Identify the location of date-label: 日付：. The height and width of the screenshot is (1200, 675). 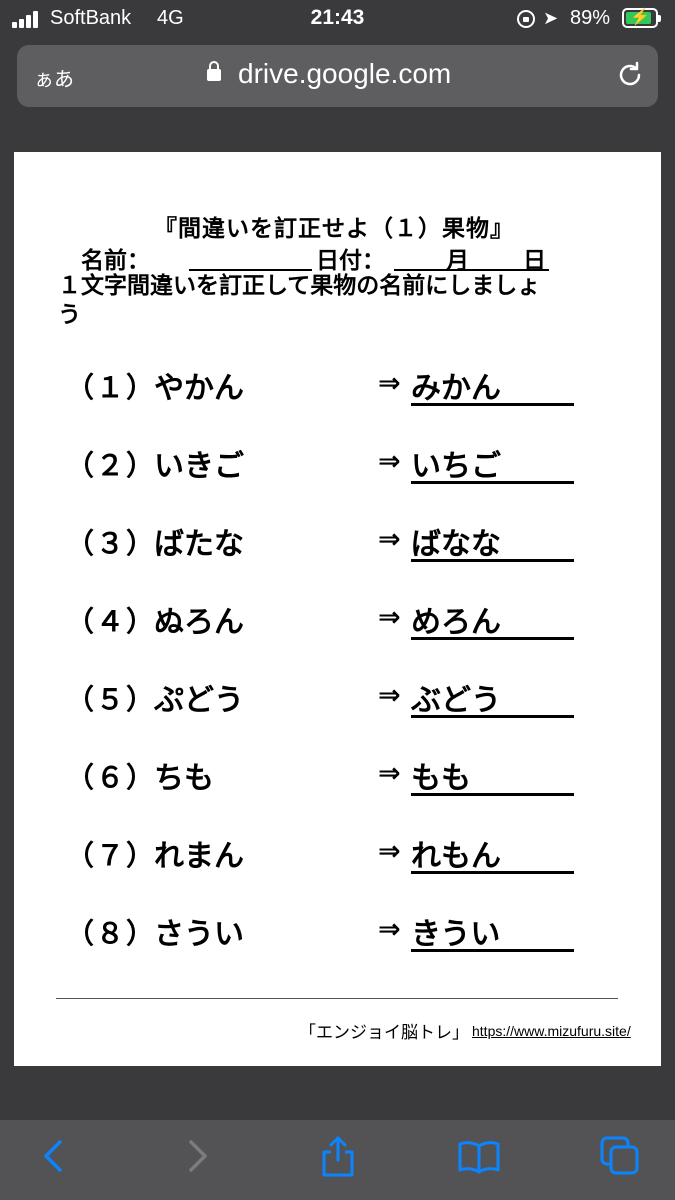
(350, 261).